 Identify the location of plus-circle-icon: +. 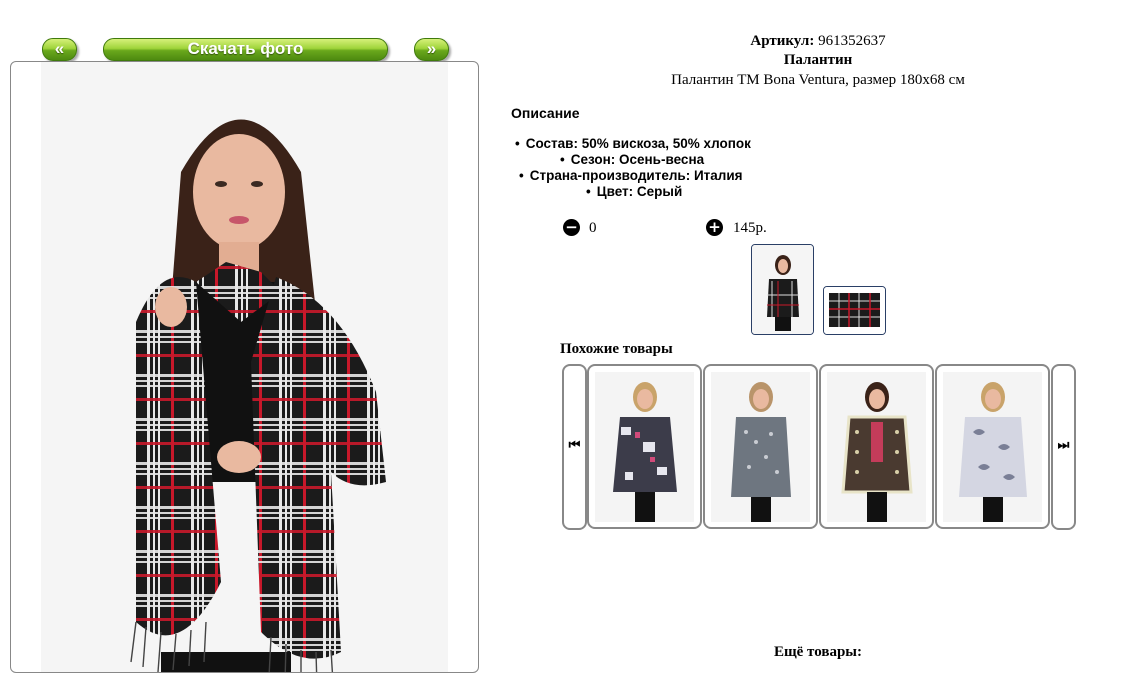
(714, 227).